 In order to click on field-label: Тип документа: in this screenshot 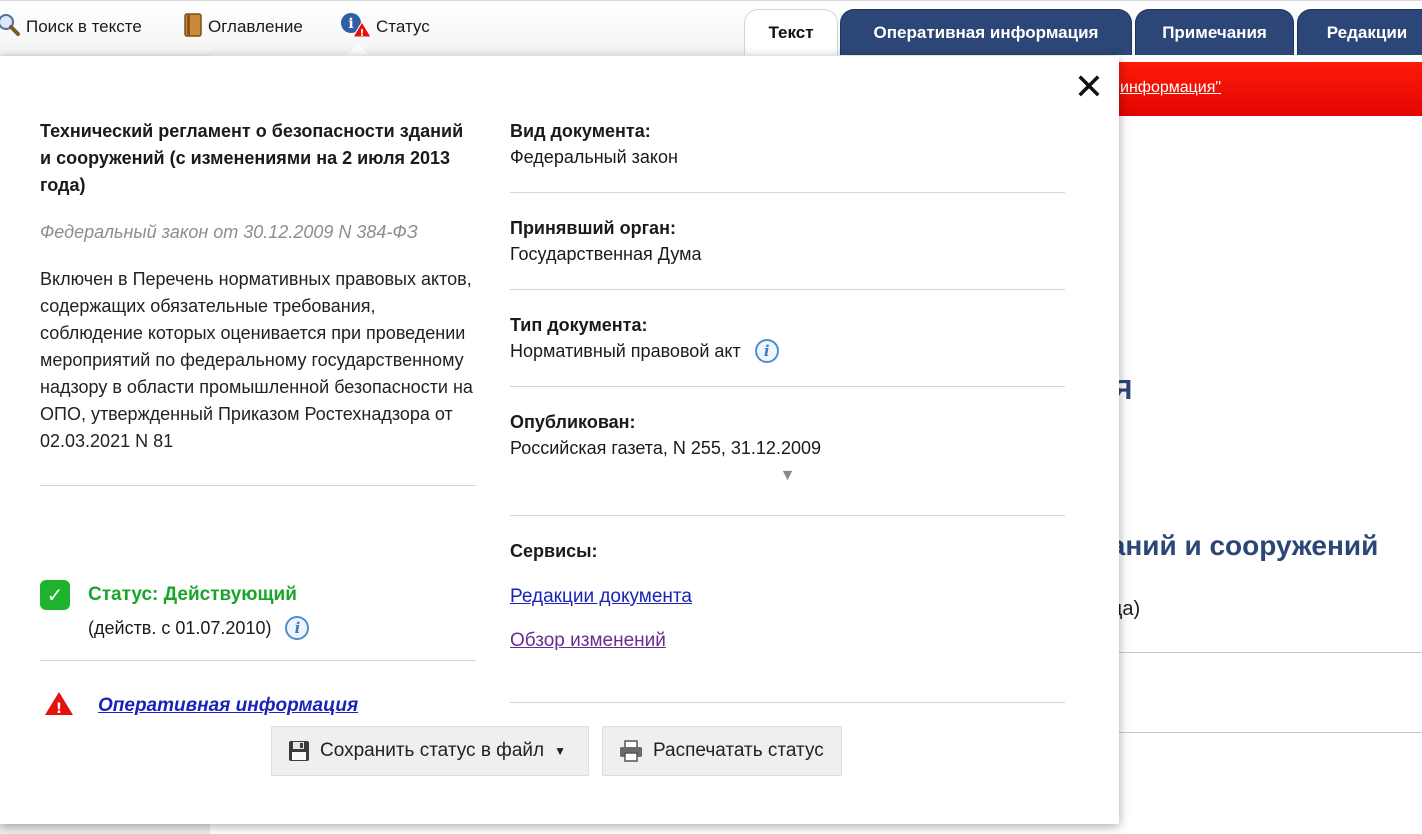, I will do `click(579, 325)`.